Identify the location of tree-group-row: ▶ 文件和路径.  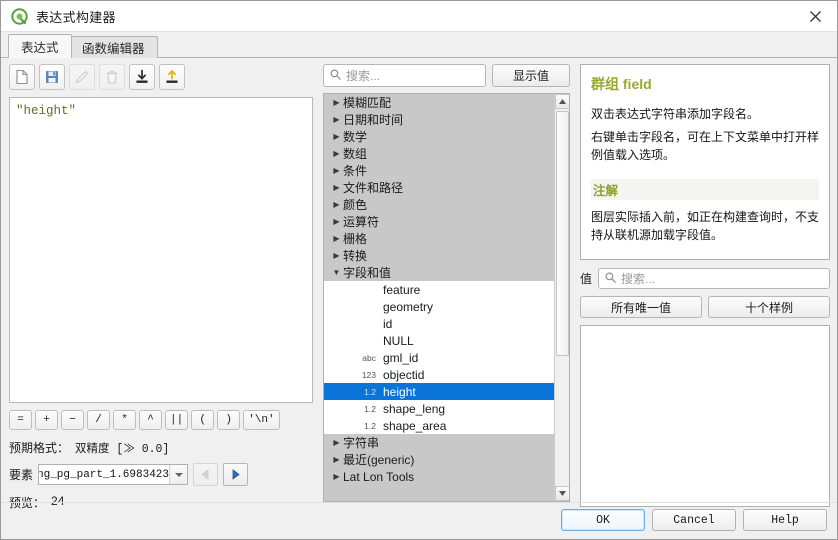
(439, 187).